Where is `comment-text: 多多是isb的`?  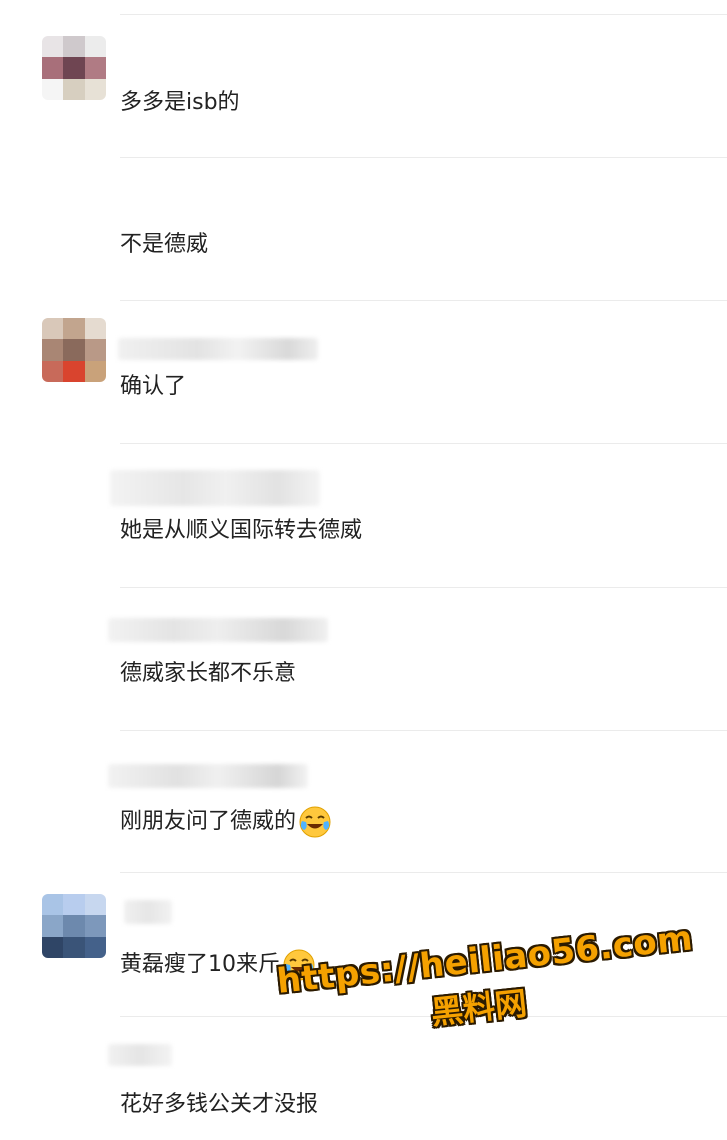
comment-text: 多多是isb的 is located at coordinates (180, 102).